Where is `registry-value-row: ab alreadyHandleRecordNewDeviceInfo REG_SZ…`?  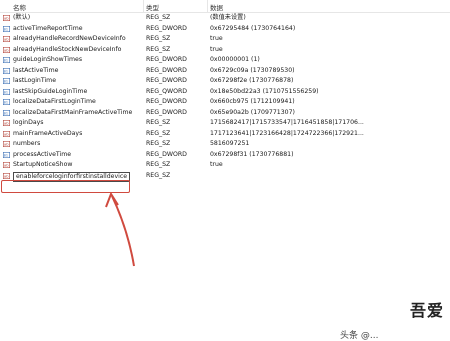
registry-value-row: ab alreadyHandleRecordNewDeviceInfo REG_SZ… is located at coordinates (225, 39).